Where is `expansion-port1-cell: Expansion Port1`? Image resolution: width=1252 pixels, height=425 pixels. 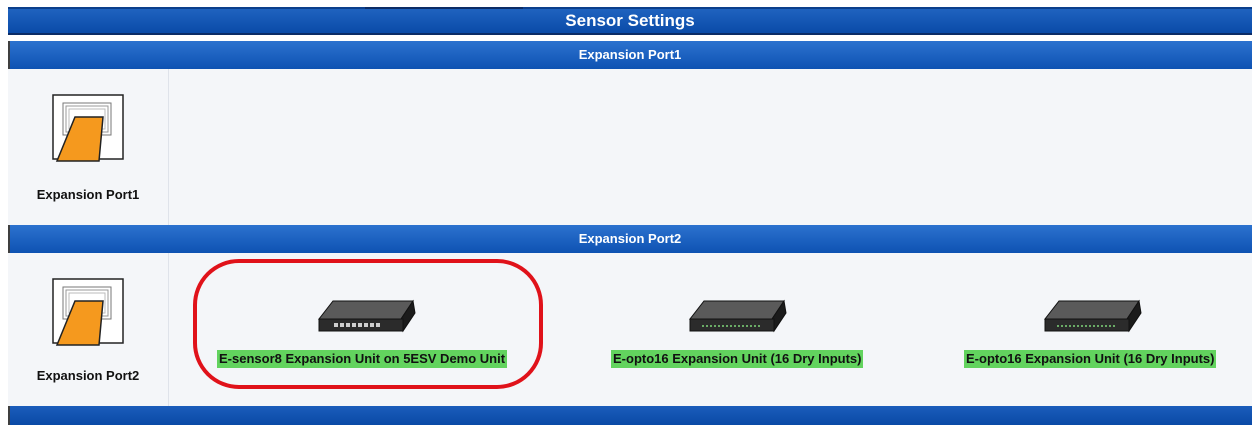 expansion-port1-cell: Expansion Port1 is located at coordinates (88, 147).